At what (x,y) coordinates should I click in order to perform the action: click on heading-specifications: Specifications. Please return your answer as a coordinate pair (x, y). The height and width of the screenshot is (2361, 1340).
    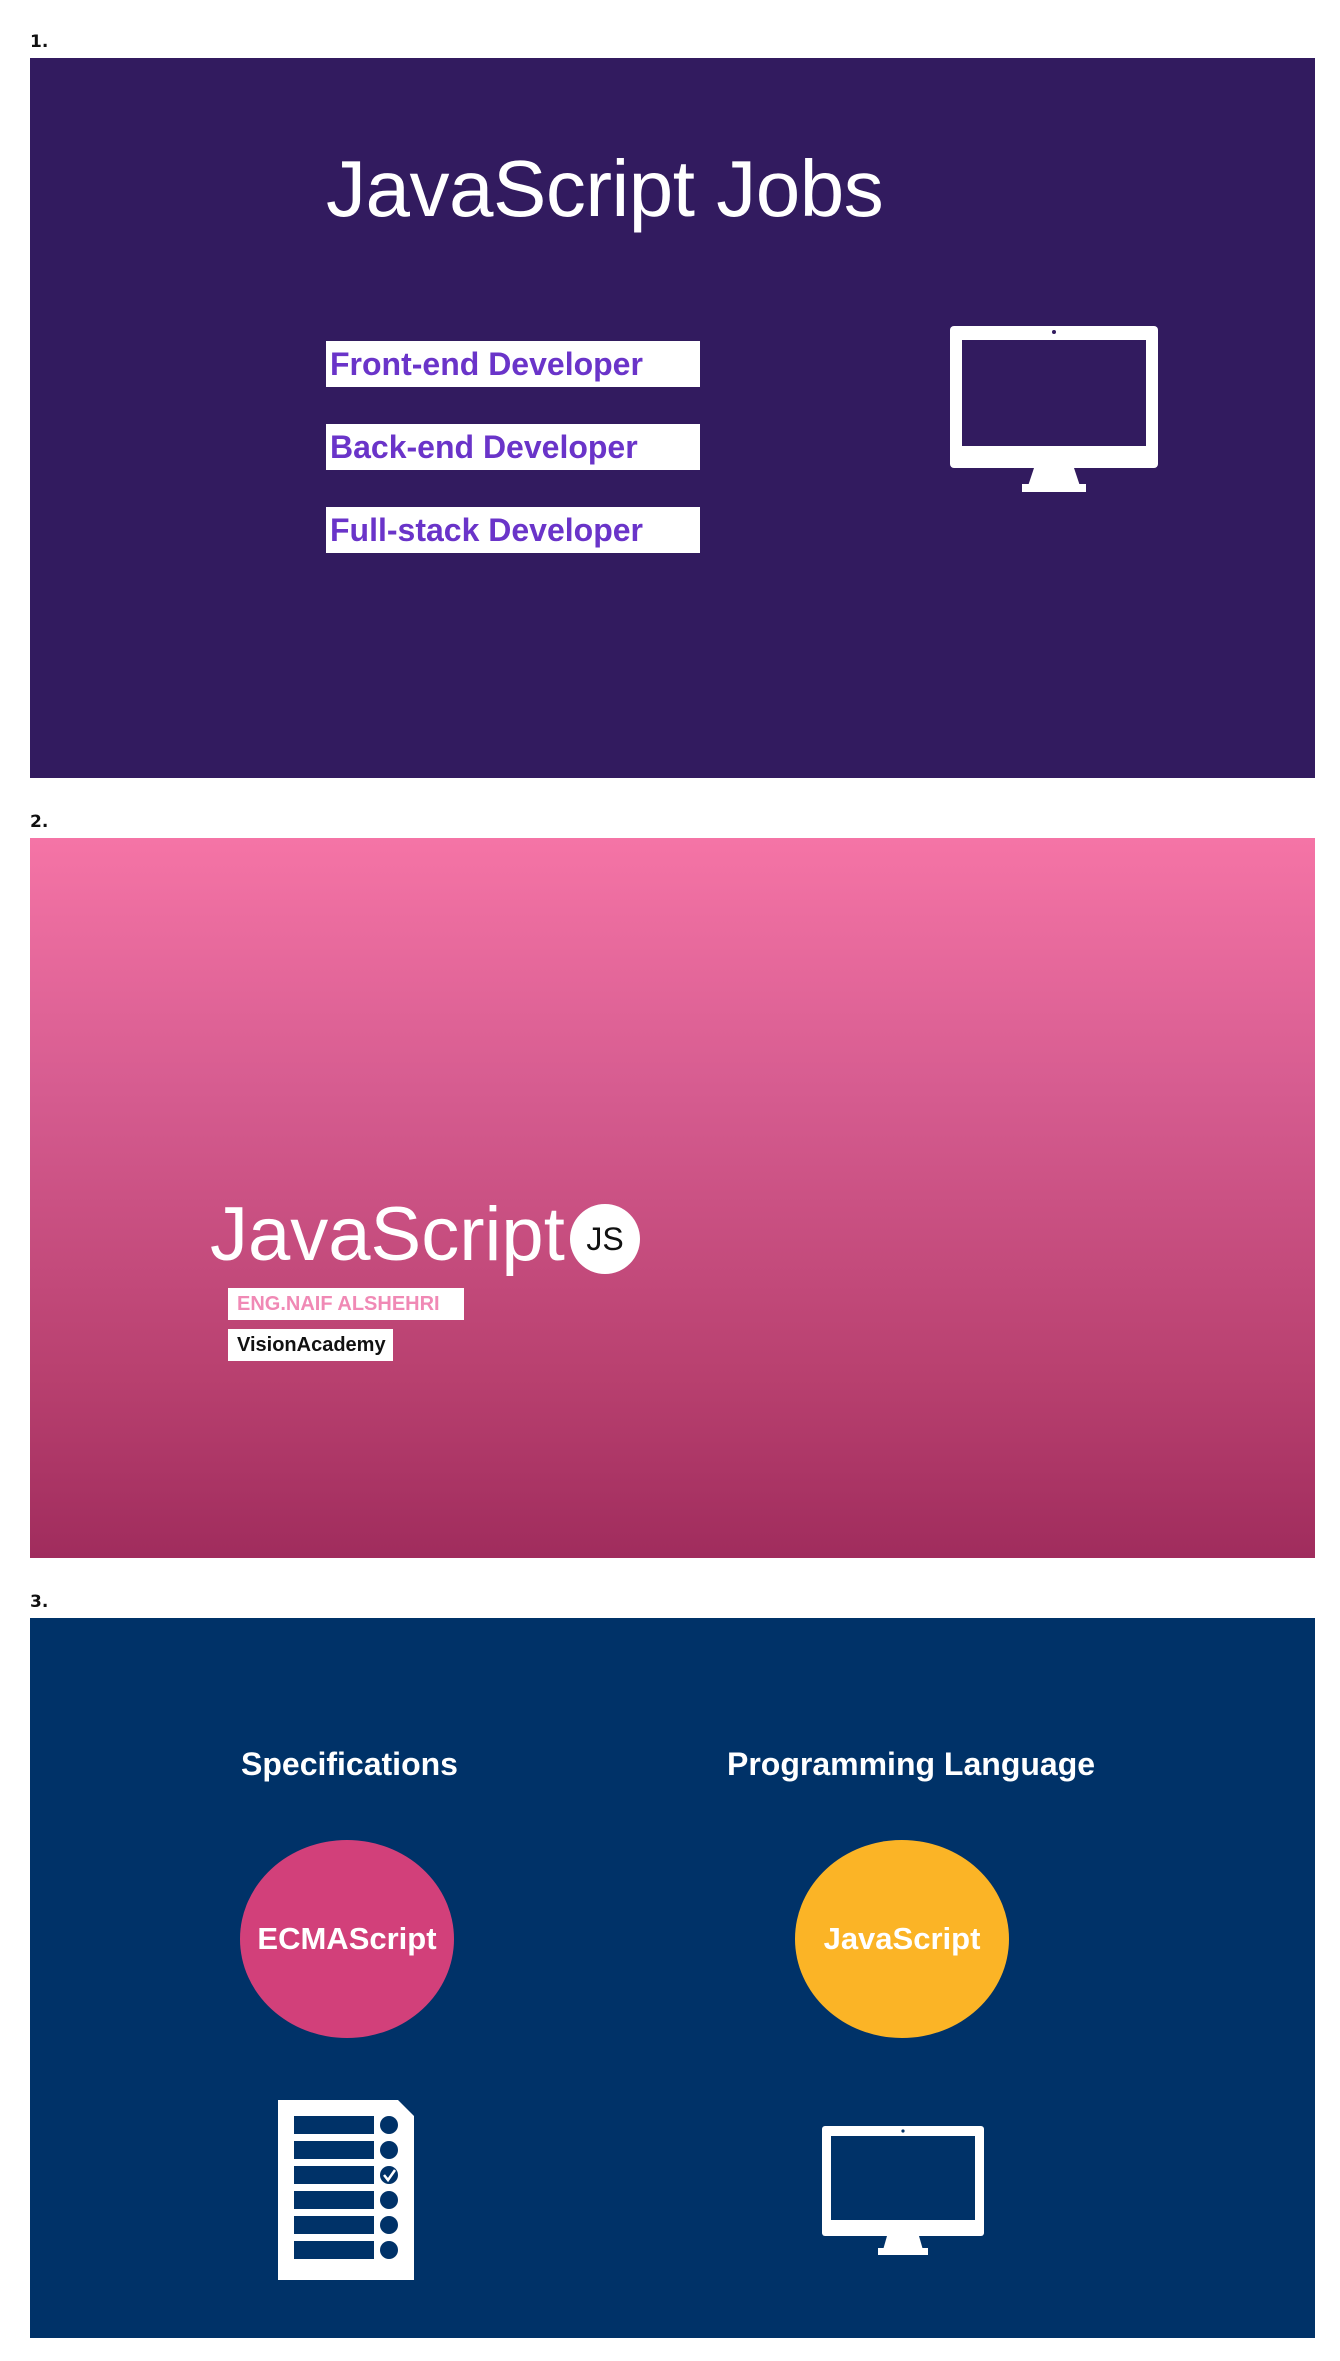
    Looking at the image, I should click on (349, 1764).